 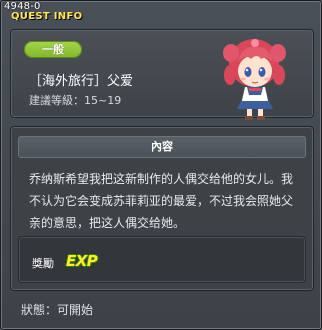 I want to click on window-title: QUEST INFO, so click(x=46, y=16).